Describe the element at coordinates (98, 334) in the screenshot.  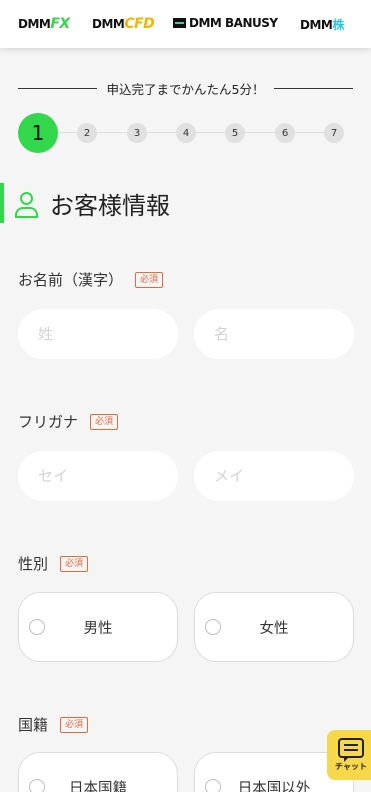
I see `last-name-kanji-input` at that location.